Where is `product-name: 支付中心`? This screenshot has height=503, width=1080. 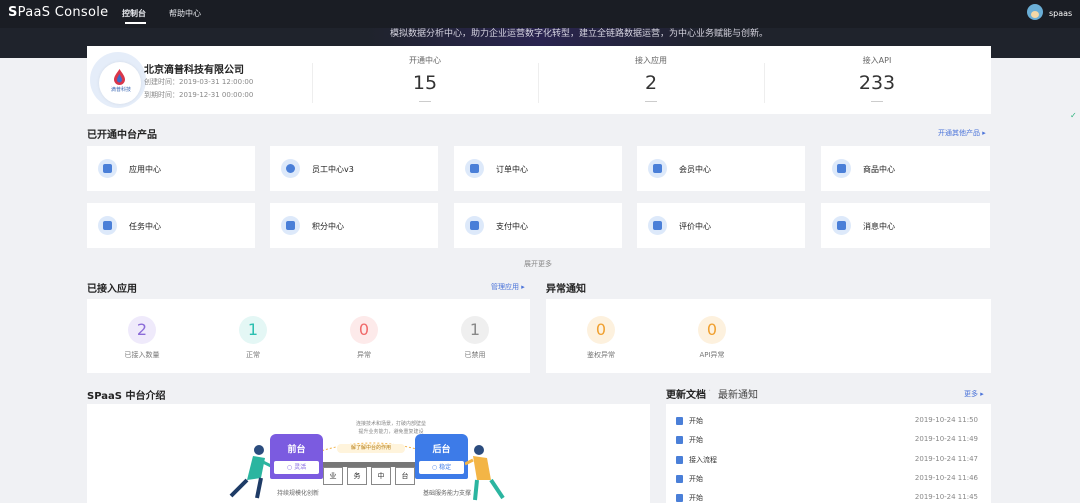 product-name: 支付中心 is located at coordinates (512, 226).